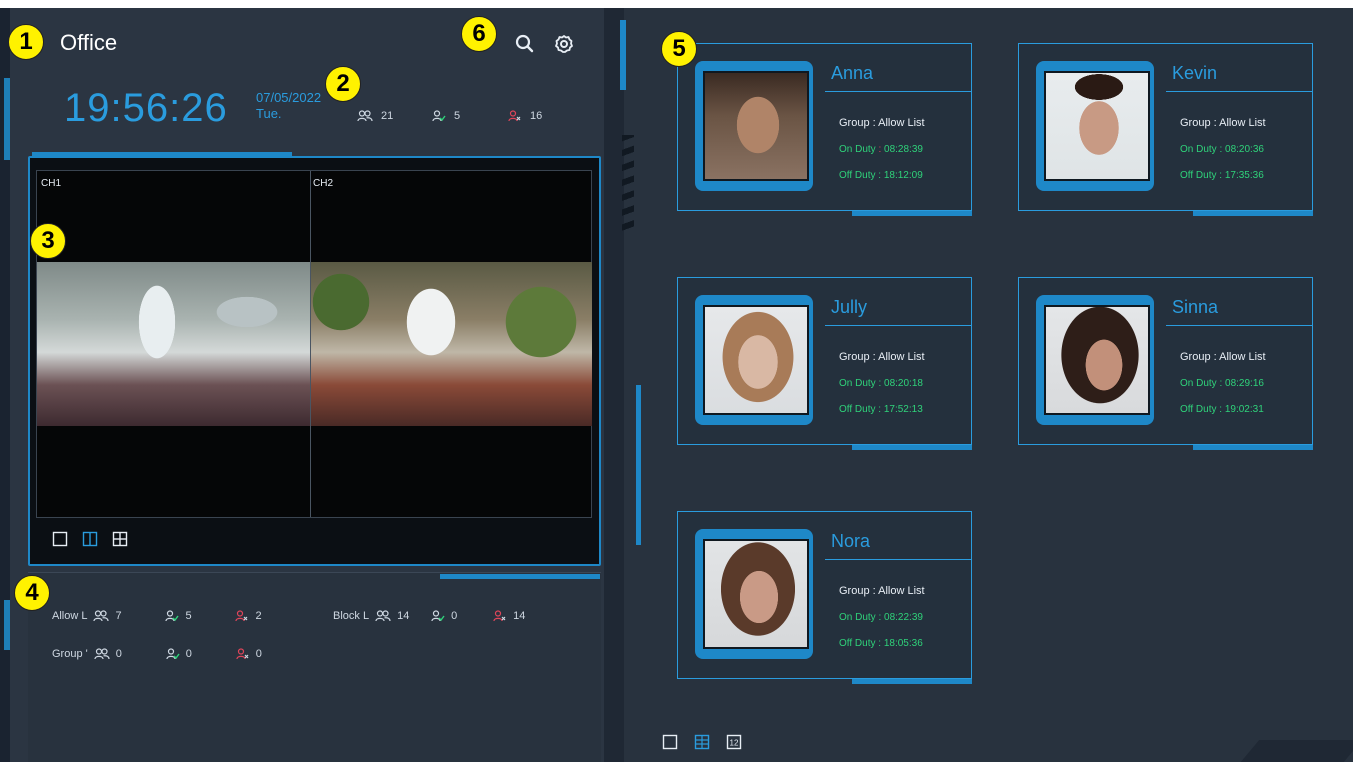  Describe the element at coordinates (258, 616) in the screenshot. I see `allow-list-block: 2` at that location.